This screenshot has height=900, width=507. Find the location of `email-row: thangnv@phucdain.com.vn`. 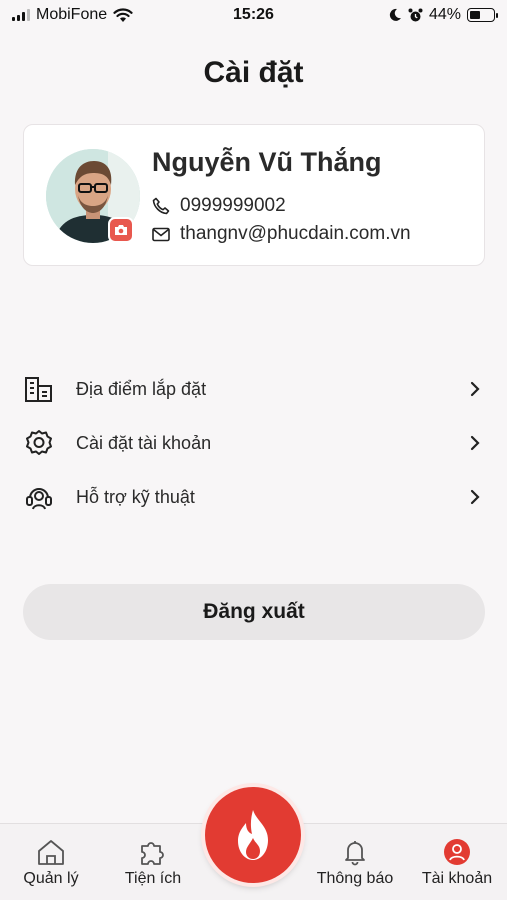

email-row: thangnv@phucdain.com.vn is located at coordinates (281, 234).